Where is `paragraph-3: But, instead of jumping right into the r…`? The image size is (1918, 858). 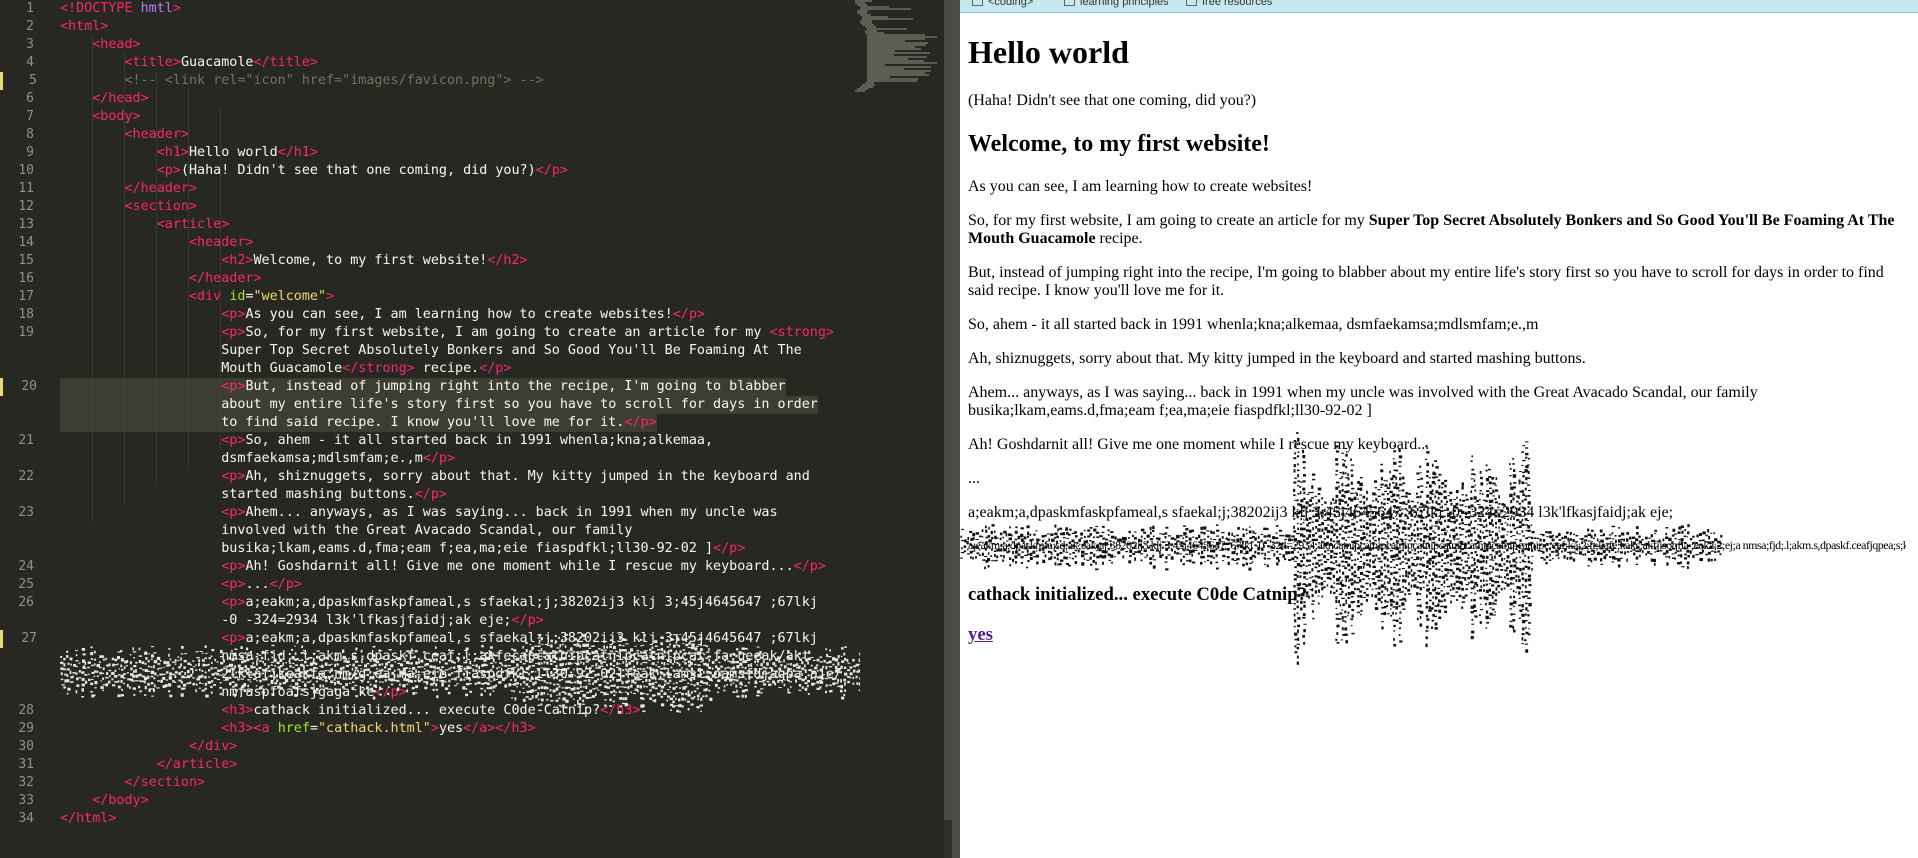
paragraph-3: But, instead of jumping right into the r… is located at coordinates (1426, 281).